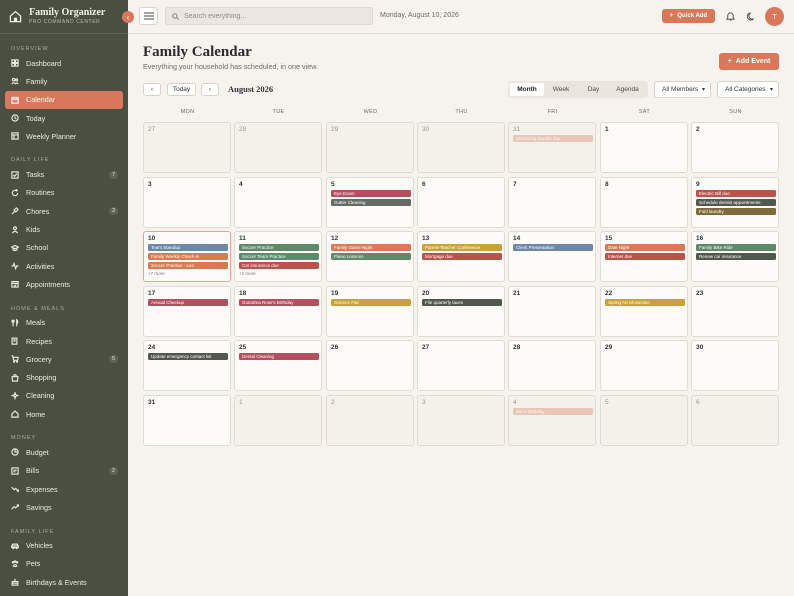 This screenshot has height=596, width=794. Describe the element at coordinates (64, 507) in the screenshot. I see `sidebar-item-savings: Savings` at that location.